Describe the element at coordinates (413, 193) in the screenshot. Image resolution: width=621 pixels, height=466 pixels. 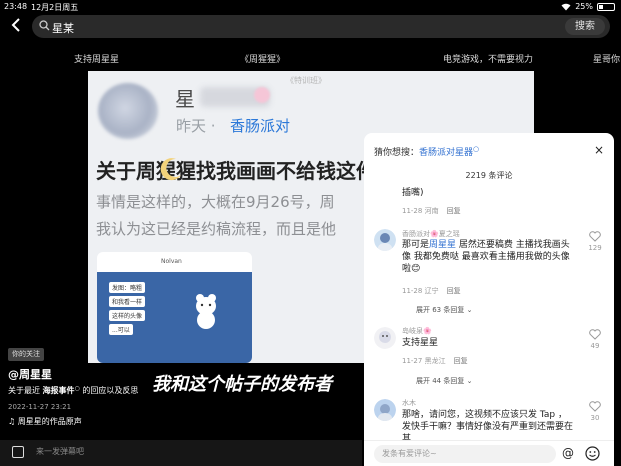
I see `comment-text: 插嘴)` at that location.